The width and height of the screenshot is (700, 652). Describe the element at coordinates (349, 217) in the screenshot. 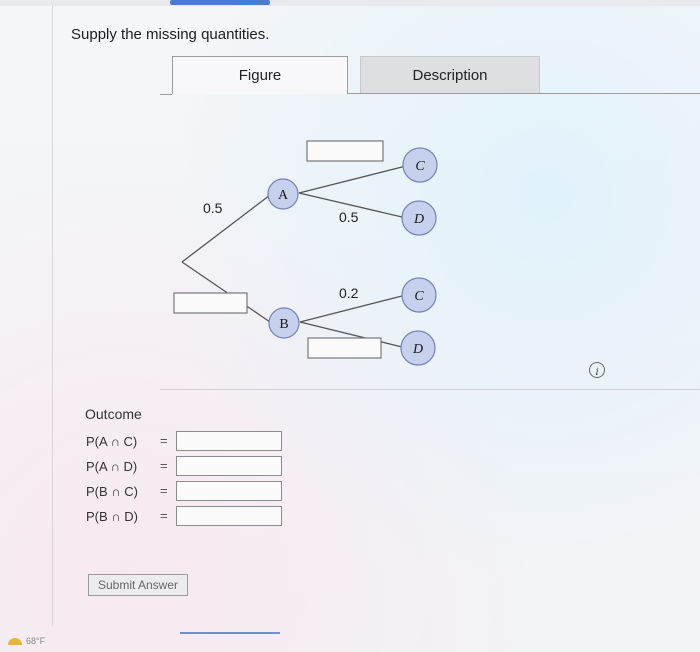

I see `prob-label-a-d: 0.5` at that location.